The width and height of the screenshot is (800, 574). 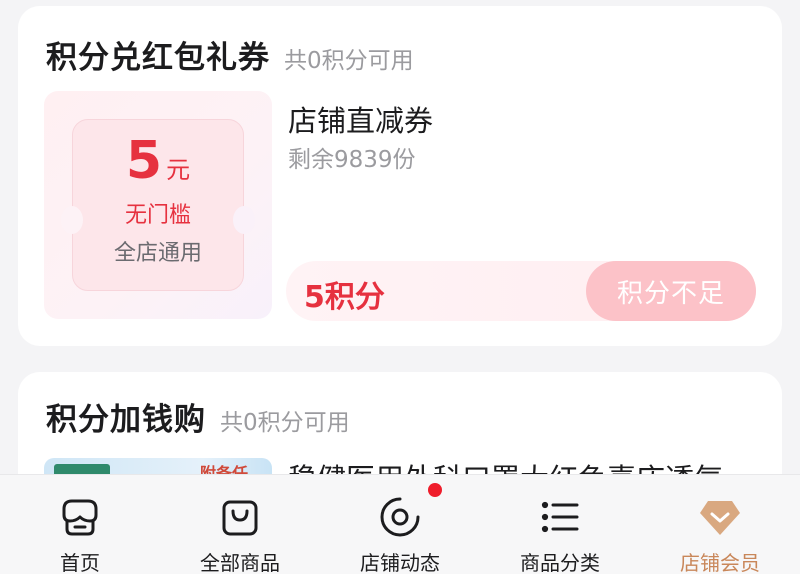 What do you see at coordinates (244, 220) in the screenshot?
I see `coupon-notch-right` at bounding box center [244, 220].